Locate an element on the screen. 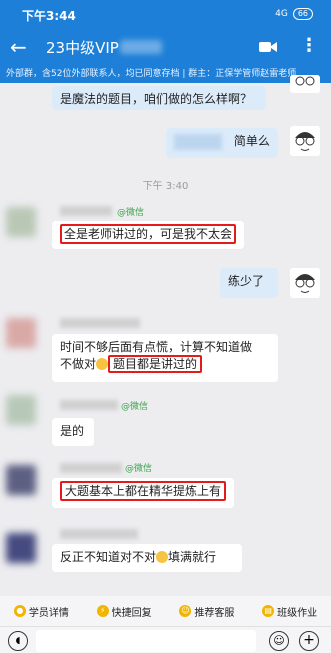 The height and width of the screenshot is (653, 331). highlight-box: 全是老师讲过的，可是我不太会 is located at coordinates (148, 234).